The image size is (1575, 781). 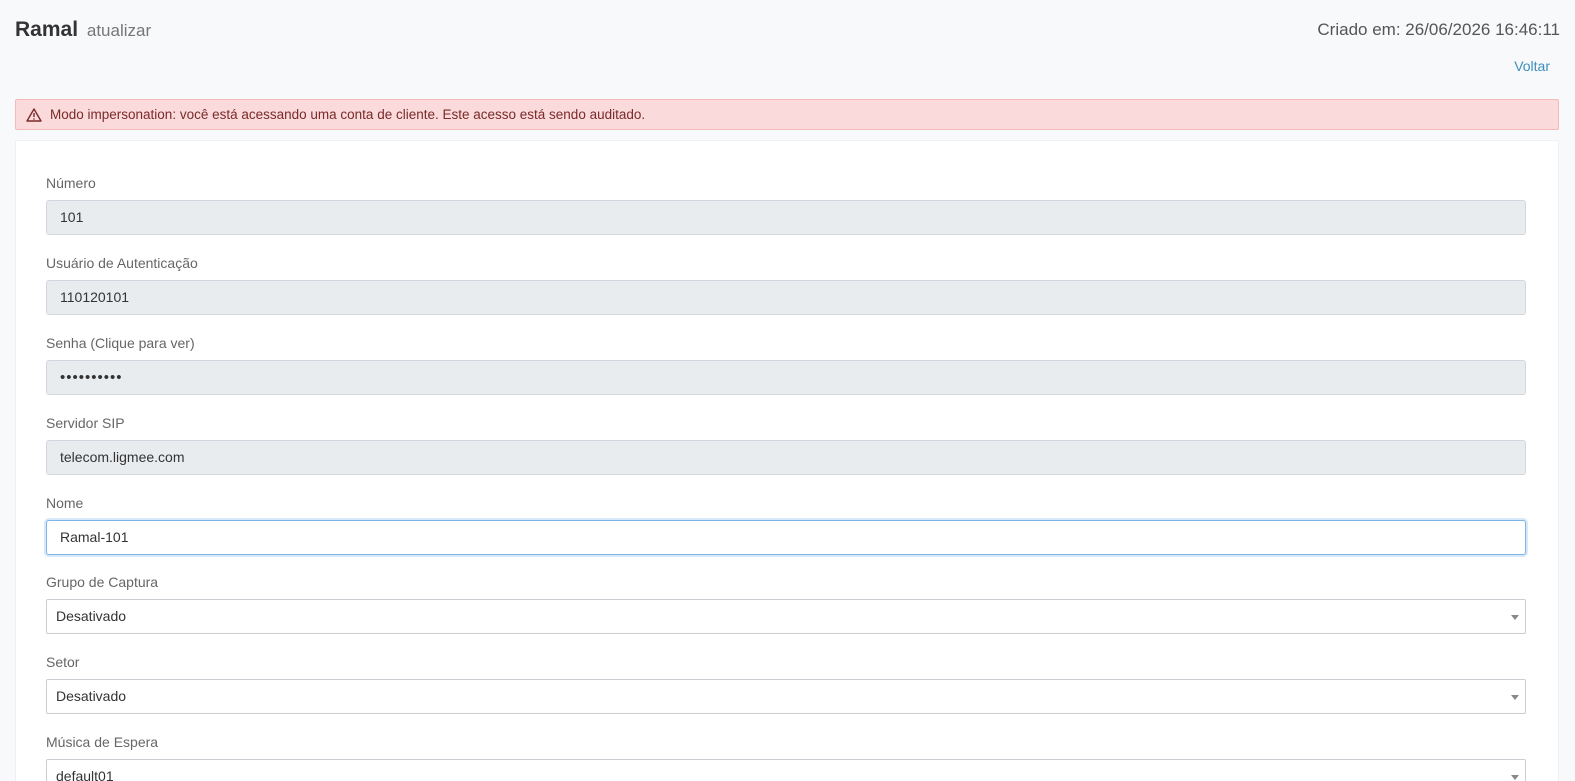 I want to click on warning-triangle-icon, so click(x=34, y=114).